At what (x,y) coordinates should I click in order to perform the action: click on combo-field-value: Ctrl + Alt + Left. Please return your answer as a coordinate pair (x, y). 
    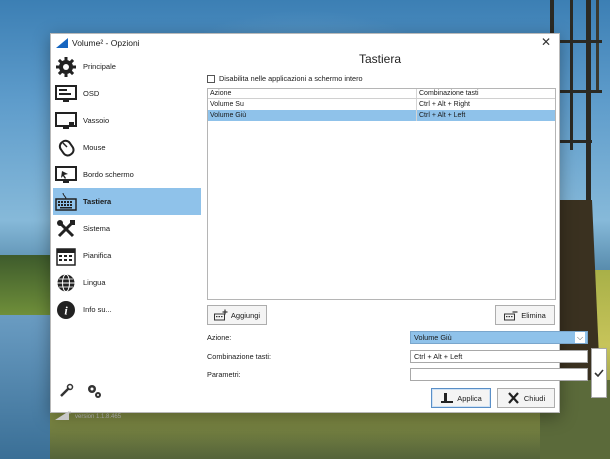
    Looking at the image, I should click on (438, 356).